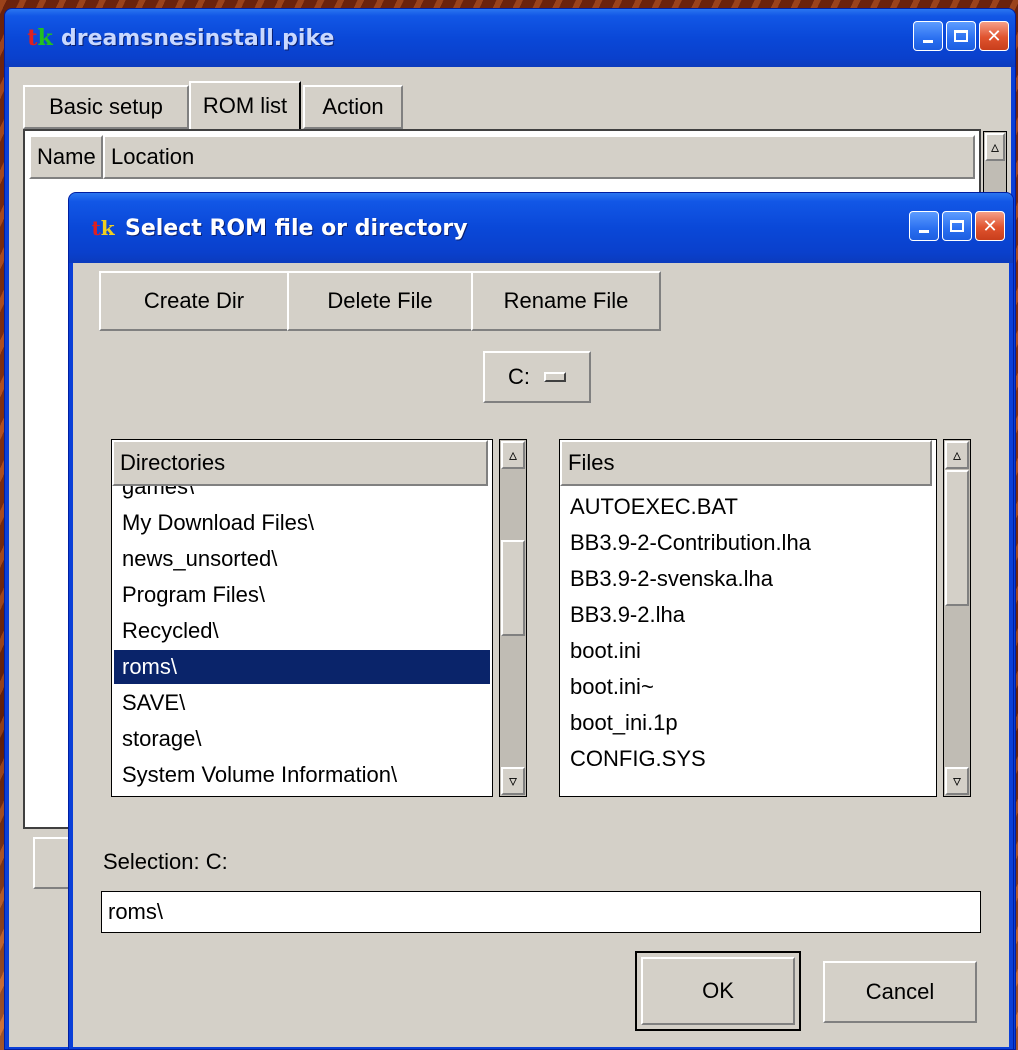  I want to click on main-window-title: dreamsnesinstall.pike, so click(198, 38).